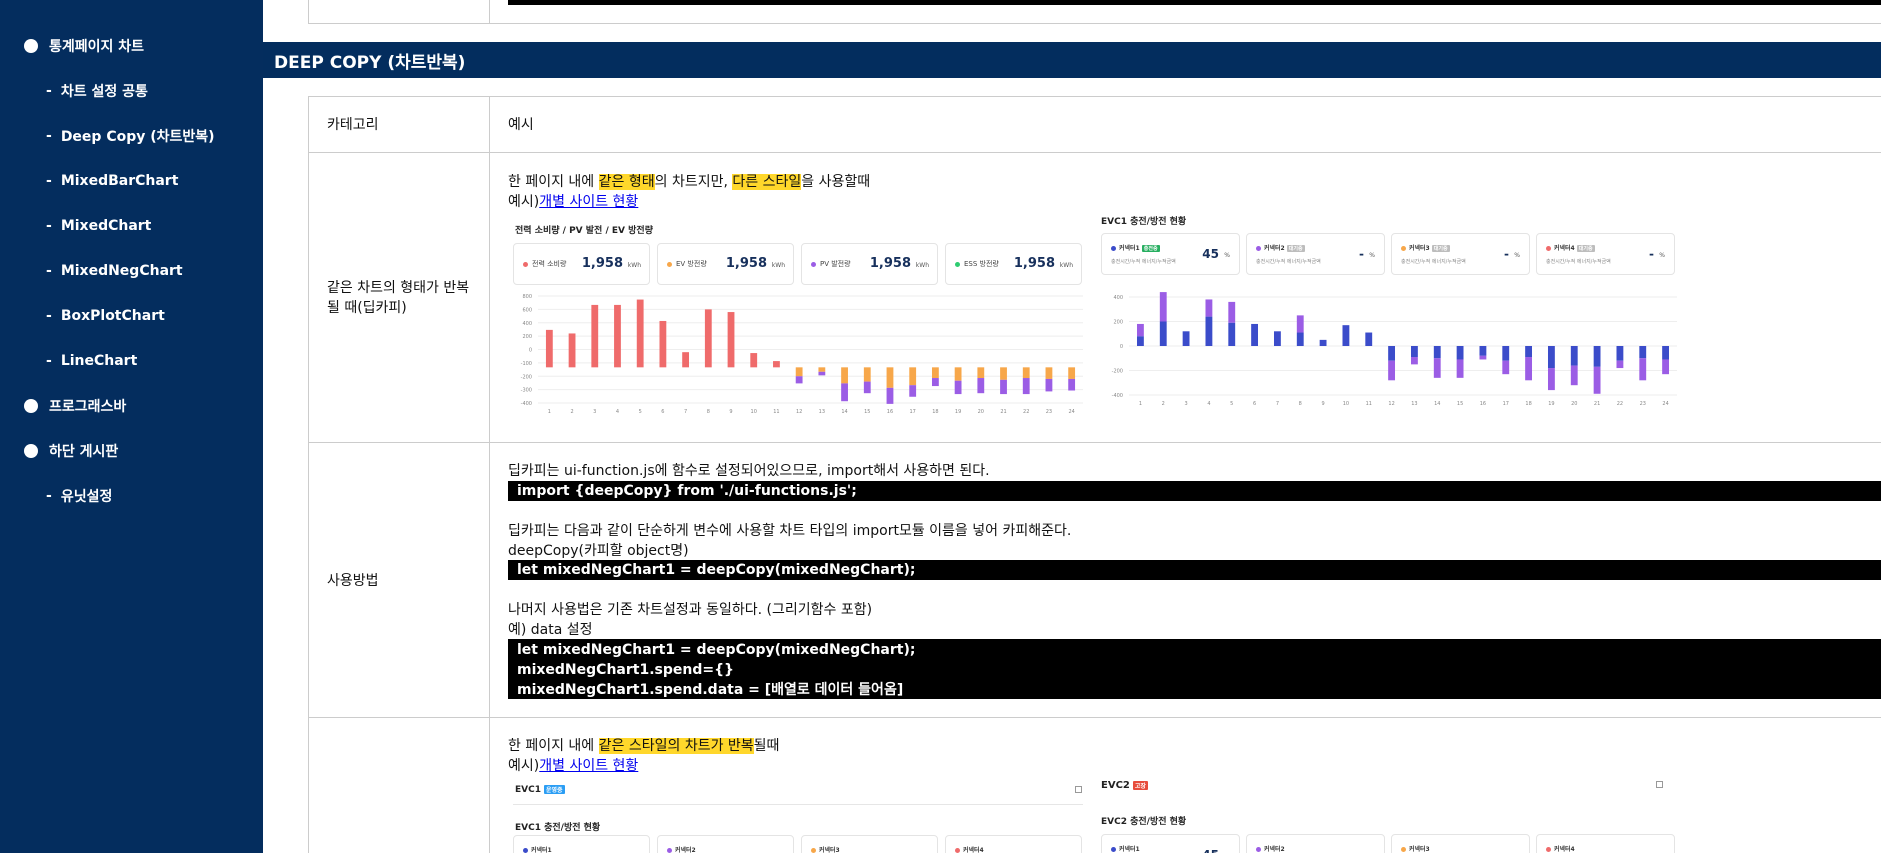 This screenshot has width=1881, height=853. I want to click on row1-category: 같은 차트의 형태가 반복 될 때(딥카피), so click(398, 298).